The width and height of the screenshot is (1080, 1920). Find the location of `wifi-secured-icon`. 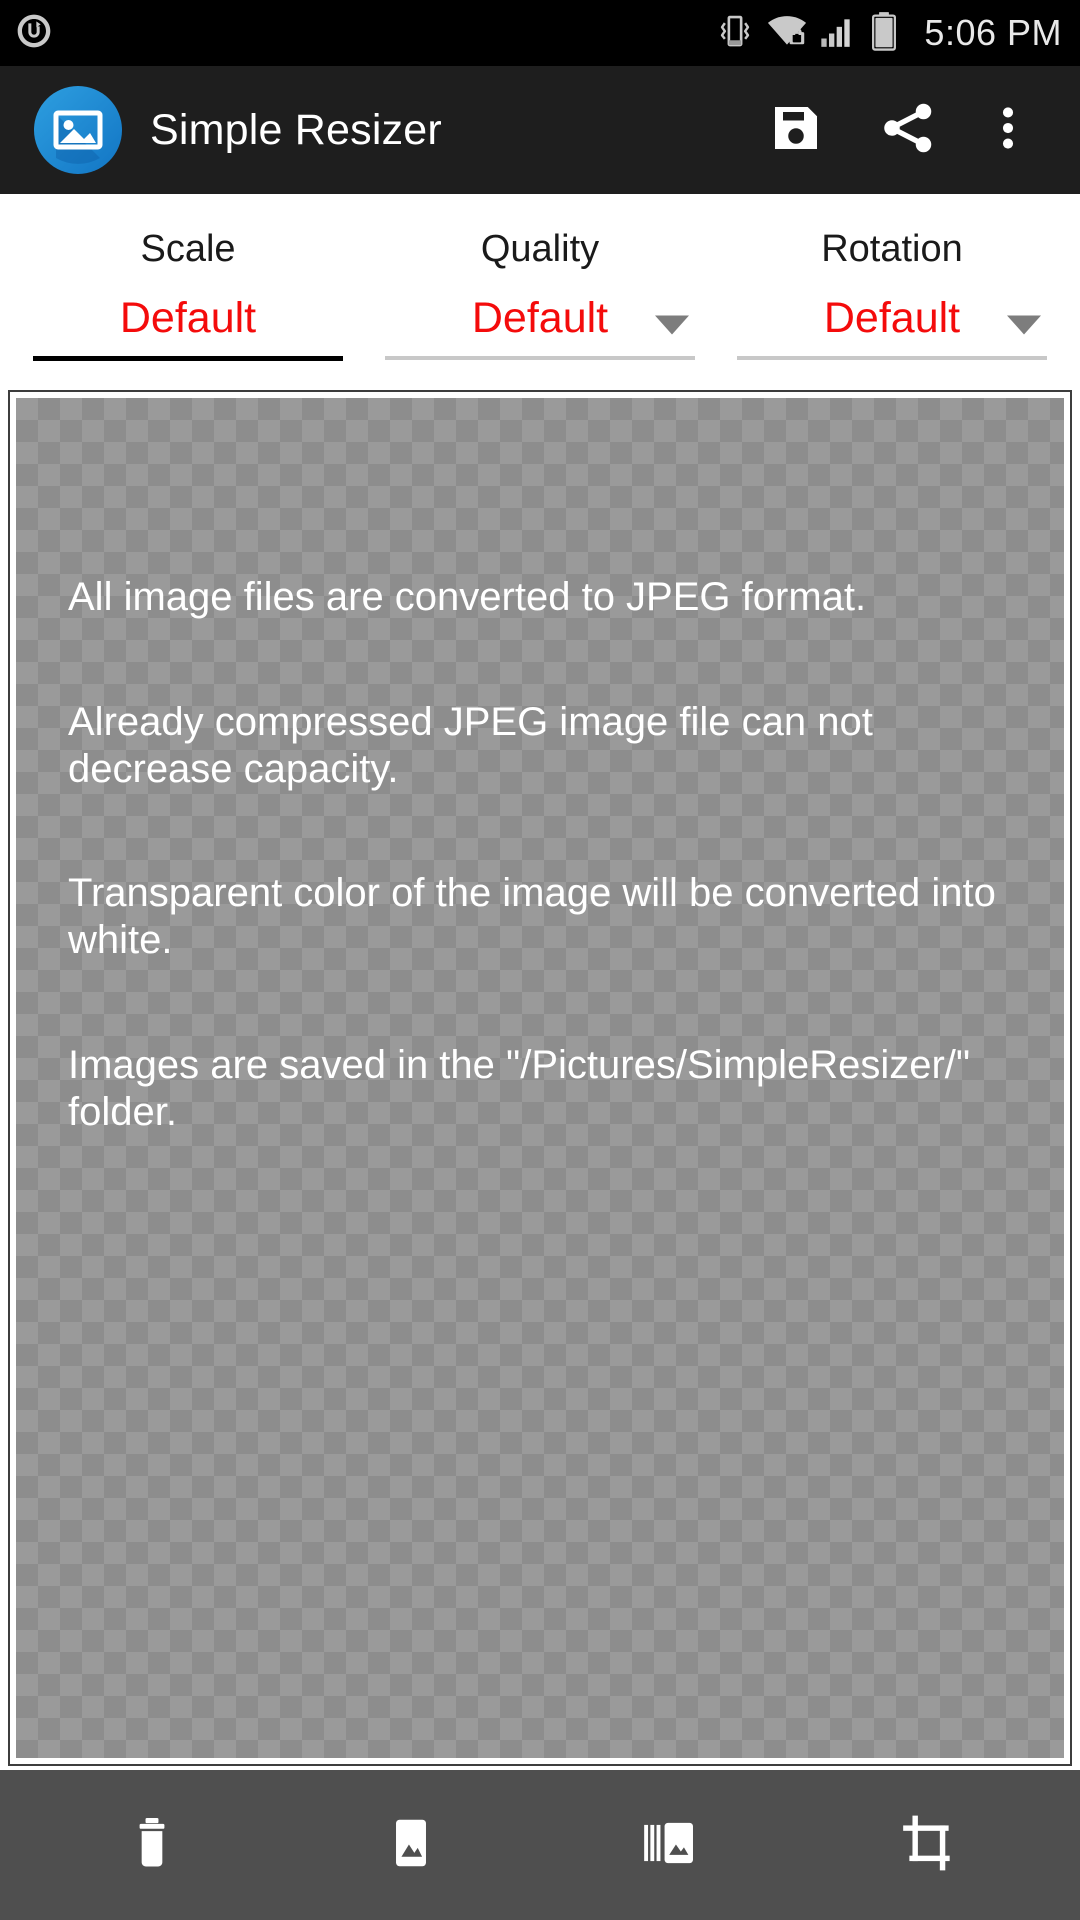

wifi-secured-icon is located at coordinates (787, 33).